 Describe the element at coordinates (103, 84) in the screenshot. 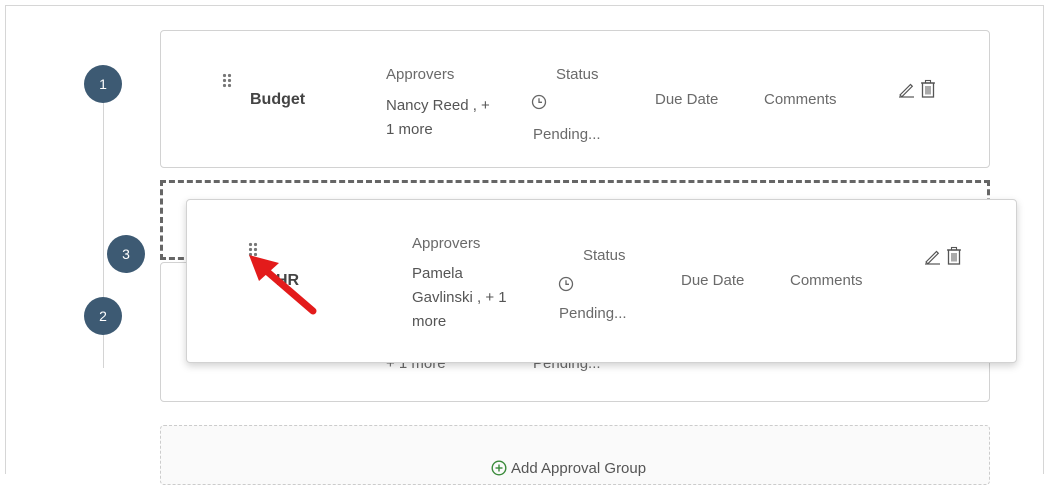

I see `step-badge-1: 1` at that location.